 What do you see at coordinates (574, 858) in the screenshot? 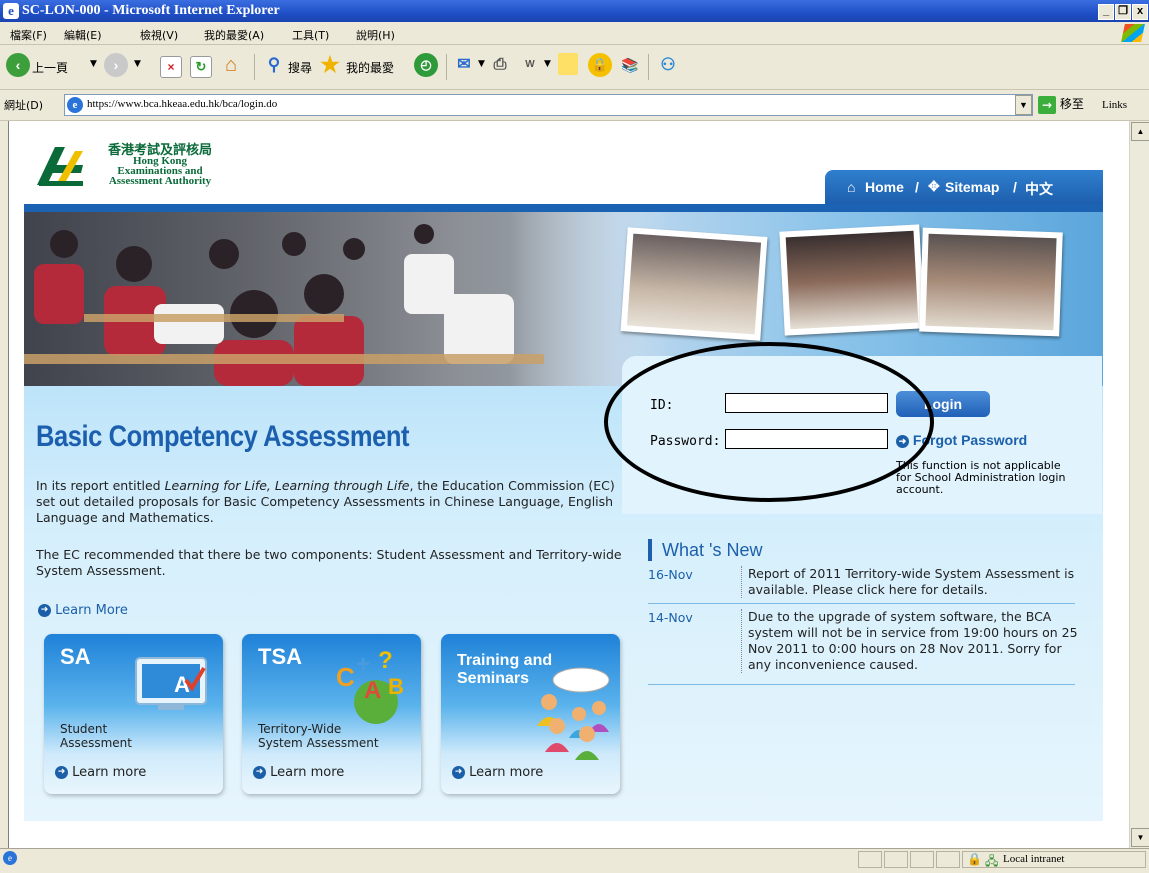
I see `status-bar: e 🔒 🖧 Local intranet` at bounding box center [574, 858].